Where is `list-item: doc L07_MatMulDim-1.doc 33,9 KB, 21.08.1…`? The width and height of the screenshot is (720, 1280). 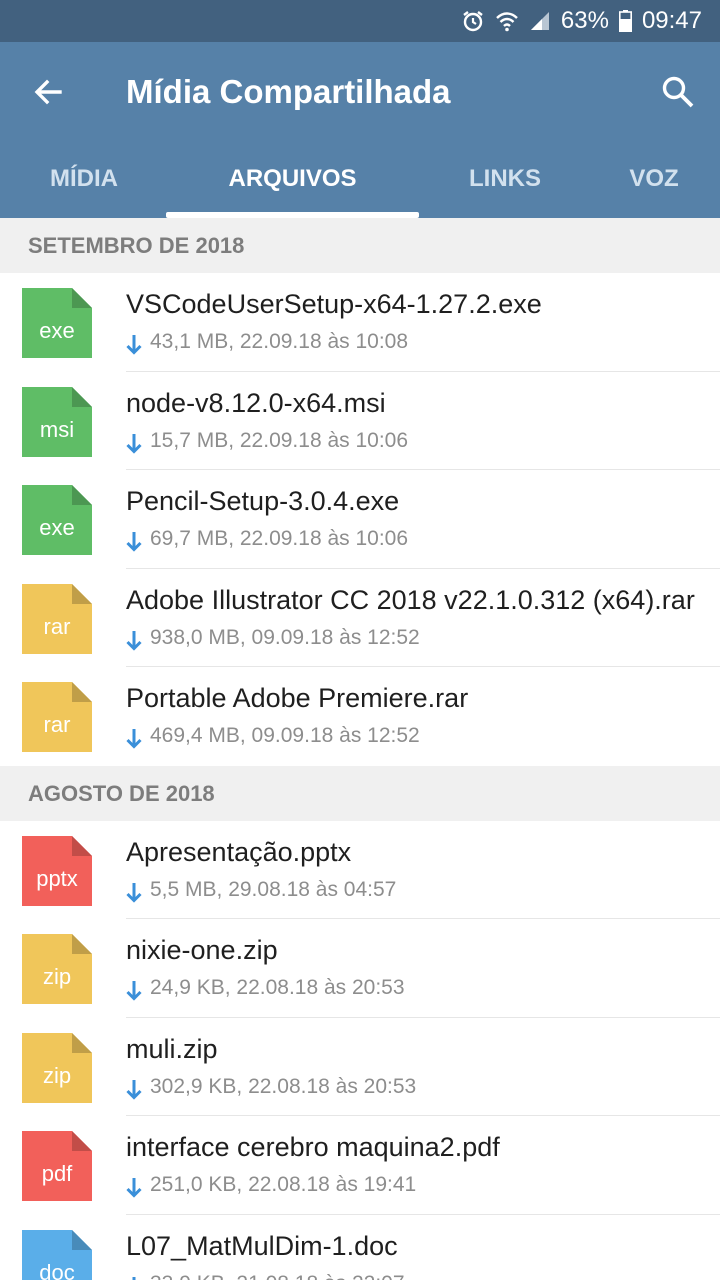 list-item: doc L07_MatMulDim-1.doc 33,9 KB, 21.08.1… is located at coordinates (360, 1247).